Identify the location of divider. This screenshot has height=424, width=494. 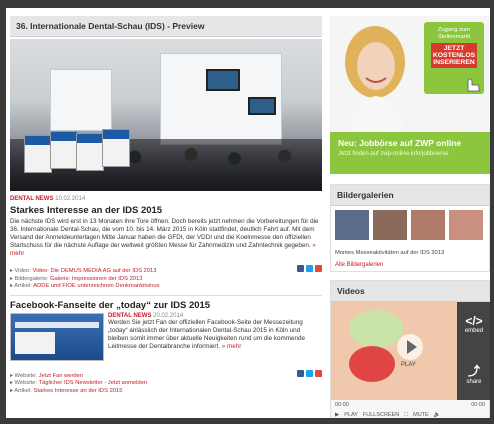
(166, 295).